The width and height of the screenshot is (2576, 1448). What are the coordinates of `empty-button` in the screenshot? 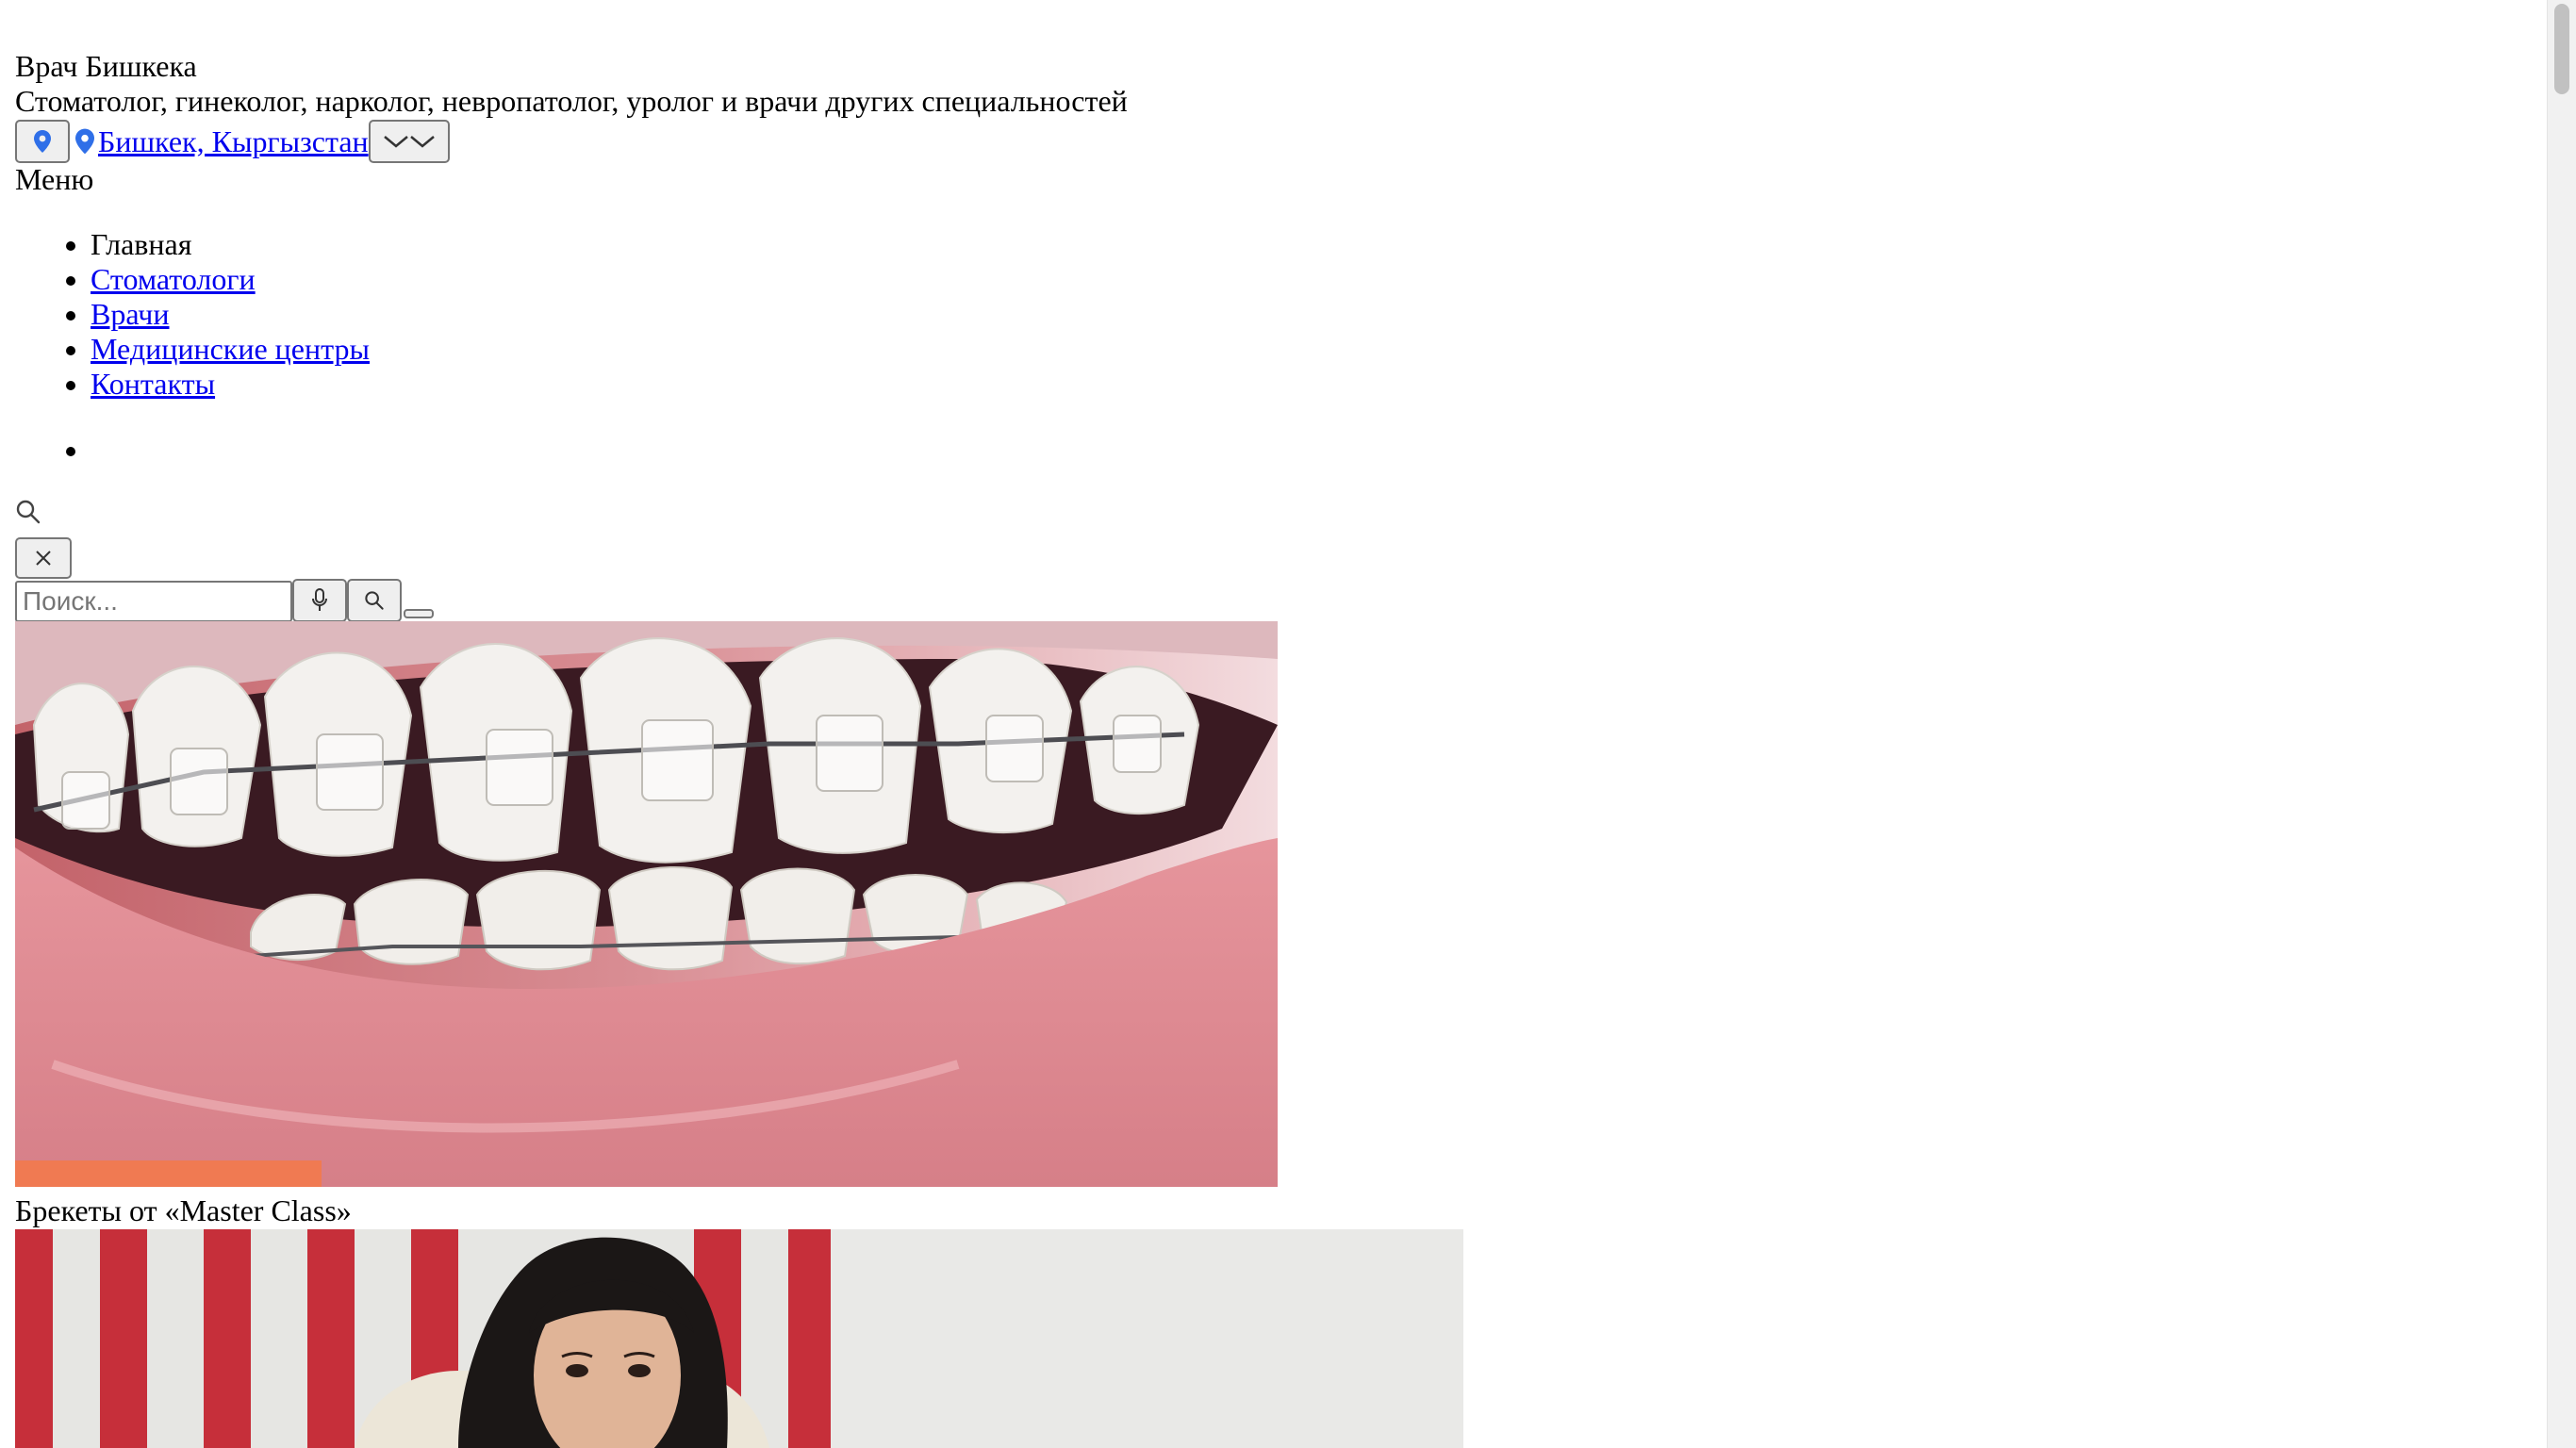 It's located at (419, 613).